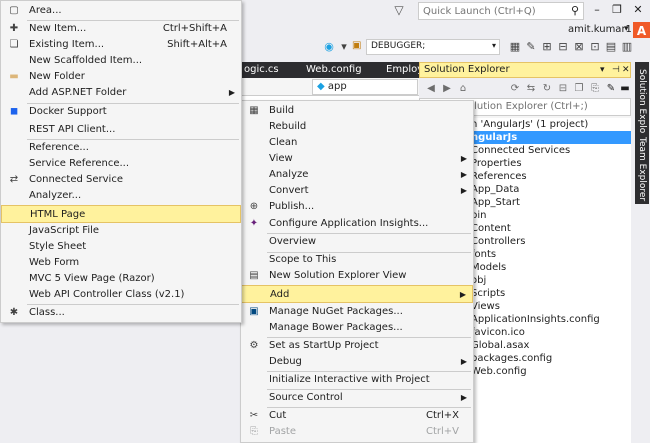  I want to click on class-icon: ✱, so click(14, 312).